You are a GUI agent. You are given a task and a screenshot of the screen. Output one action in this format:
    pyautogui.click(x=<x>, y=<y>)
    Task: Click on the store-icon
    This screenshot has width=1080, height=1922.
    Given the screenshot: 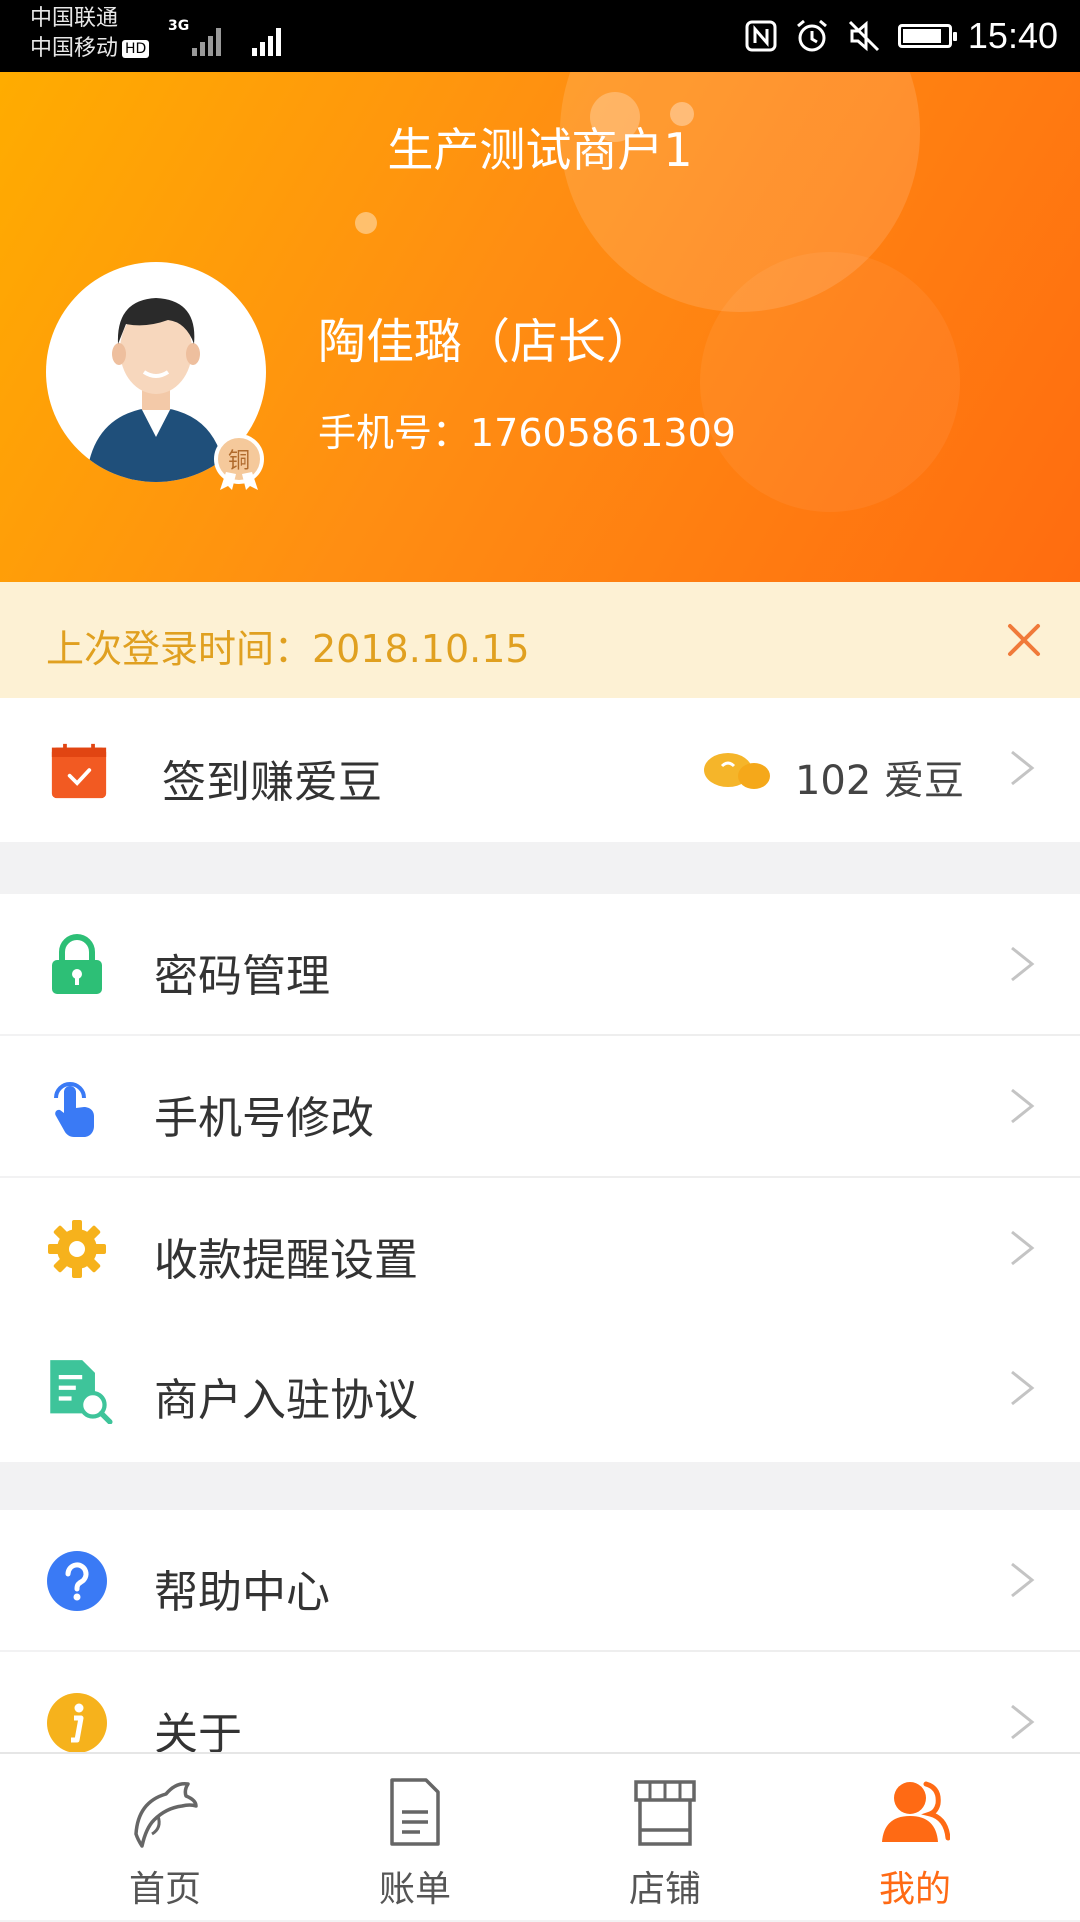 What is the action you would take?
    pyautogui.click(x=665, y=1813)
    